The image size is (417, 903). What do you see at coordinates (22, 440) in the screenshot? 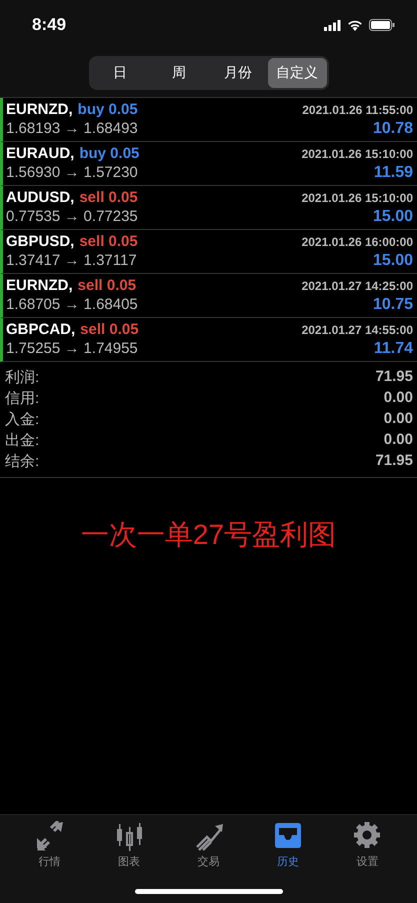
I see `summary-label: 出金:` at bounding box center [22, 440].